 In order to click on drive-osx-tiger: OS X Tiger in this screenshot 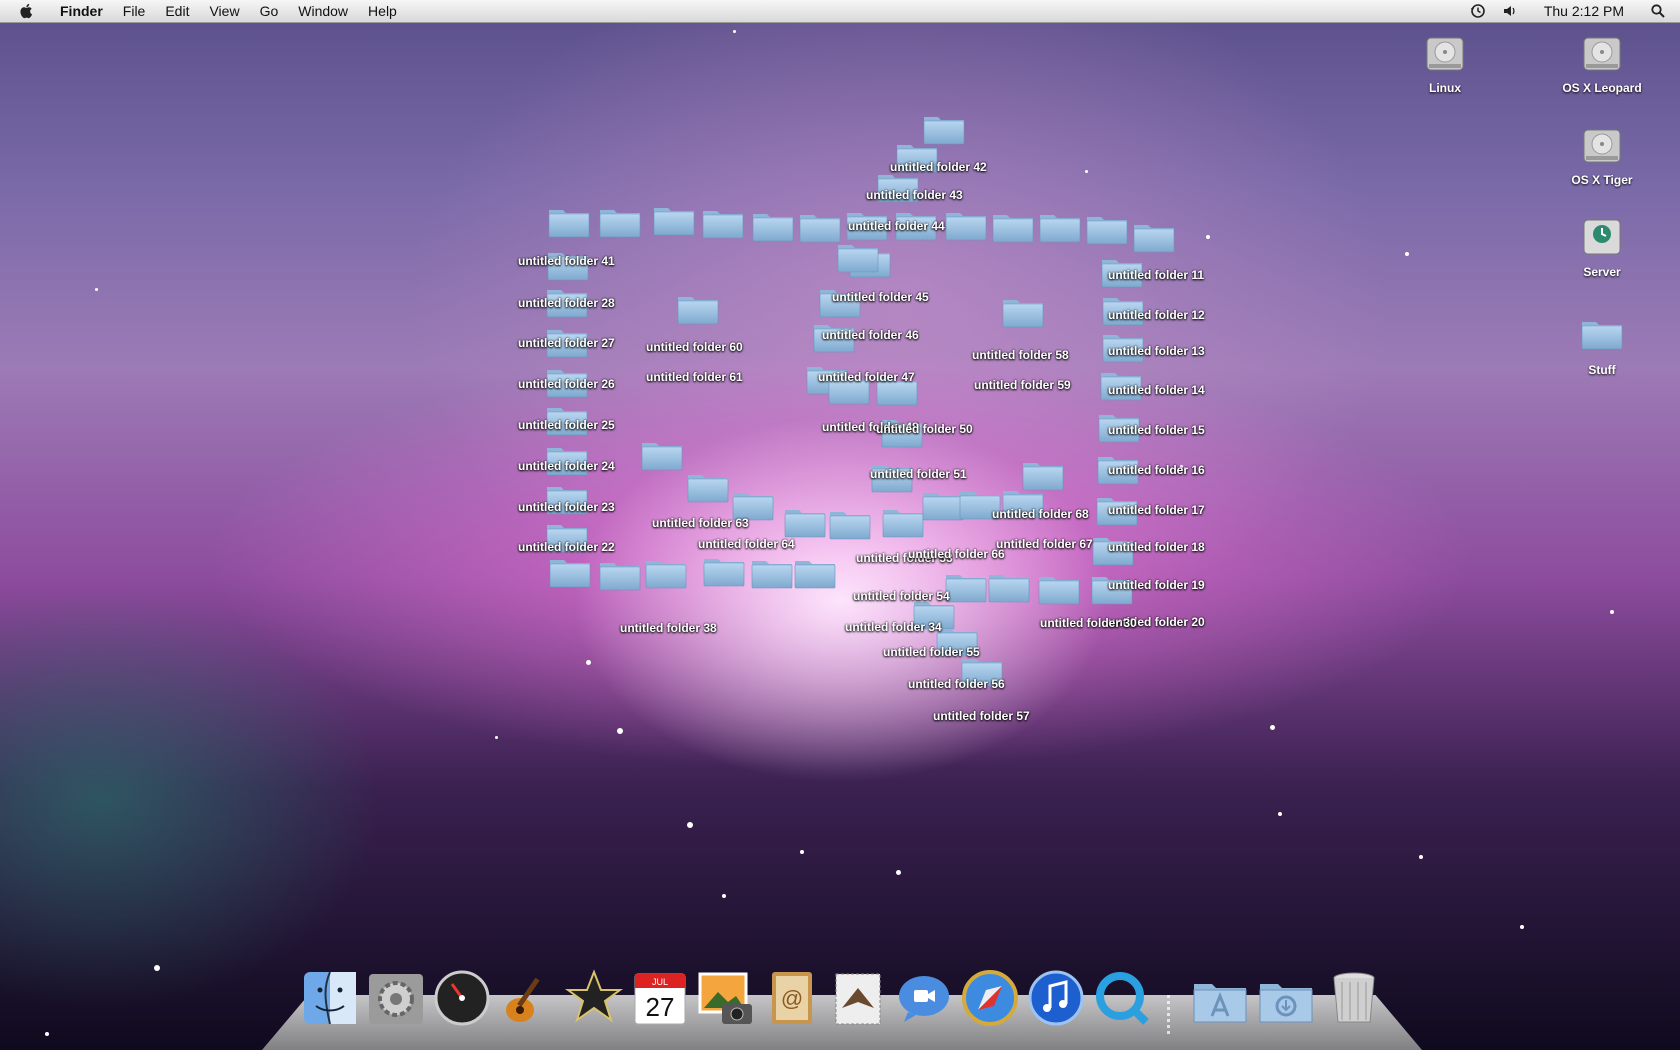, I will do `click(1602, 154)`.